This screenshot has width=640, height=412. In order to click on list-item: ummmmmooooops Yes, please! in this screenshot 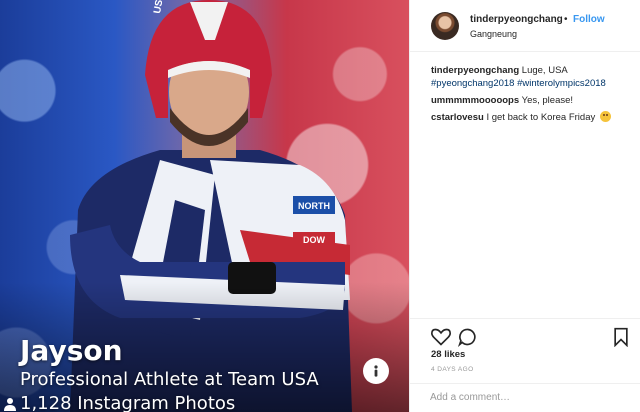, I will do `click(531, 100)`.